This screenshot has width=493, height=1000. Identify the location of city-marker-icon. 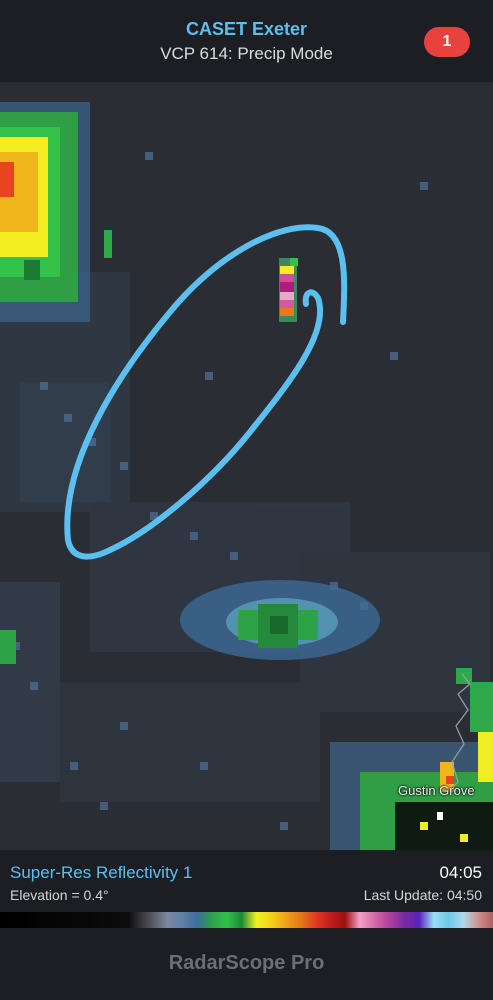
(440, 816).